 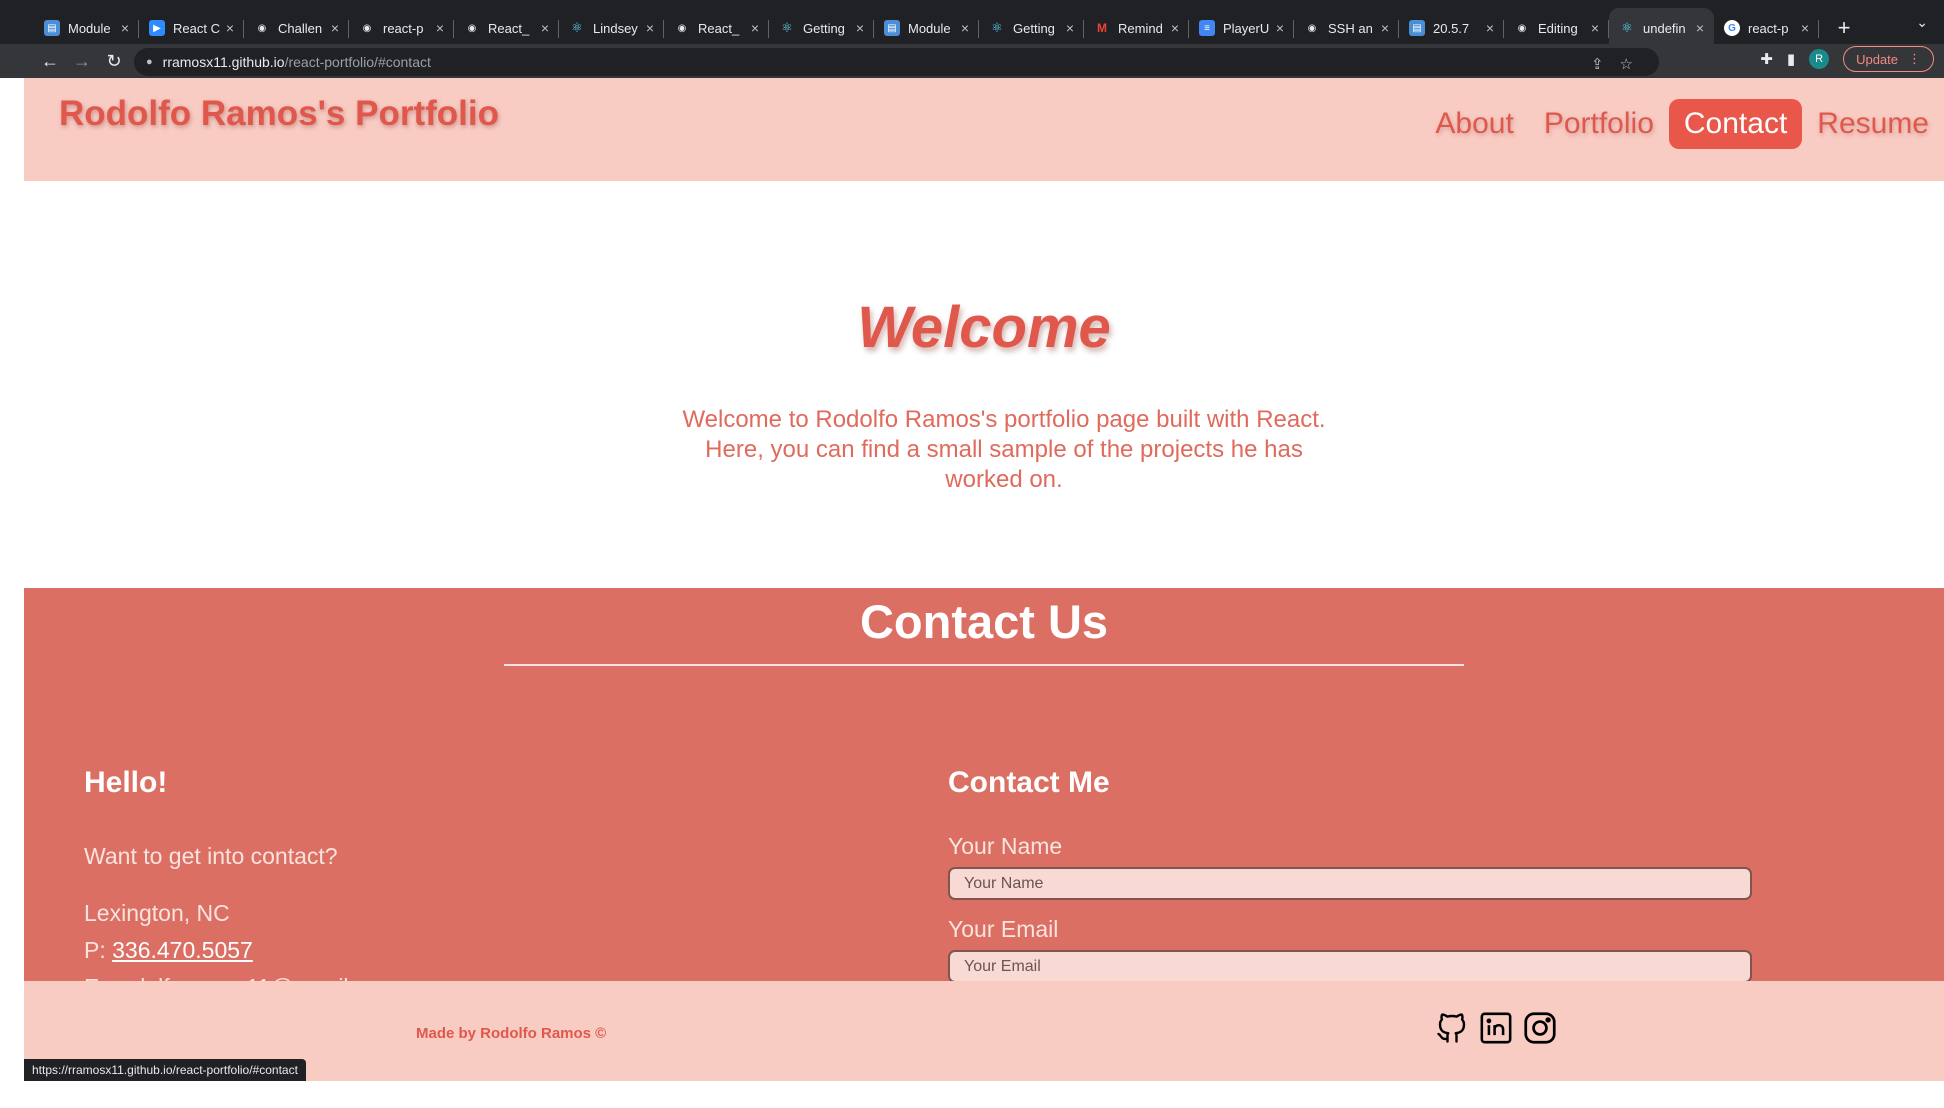 What do you see at coordinates (1791, 59) in the screenshot?
I see `side-panel-icon: ▮` at bounding box center [1791, 59].